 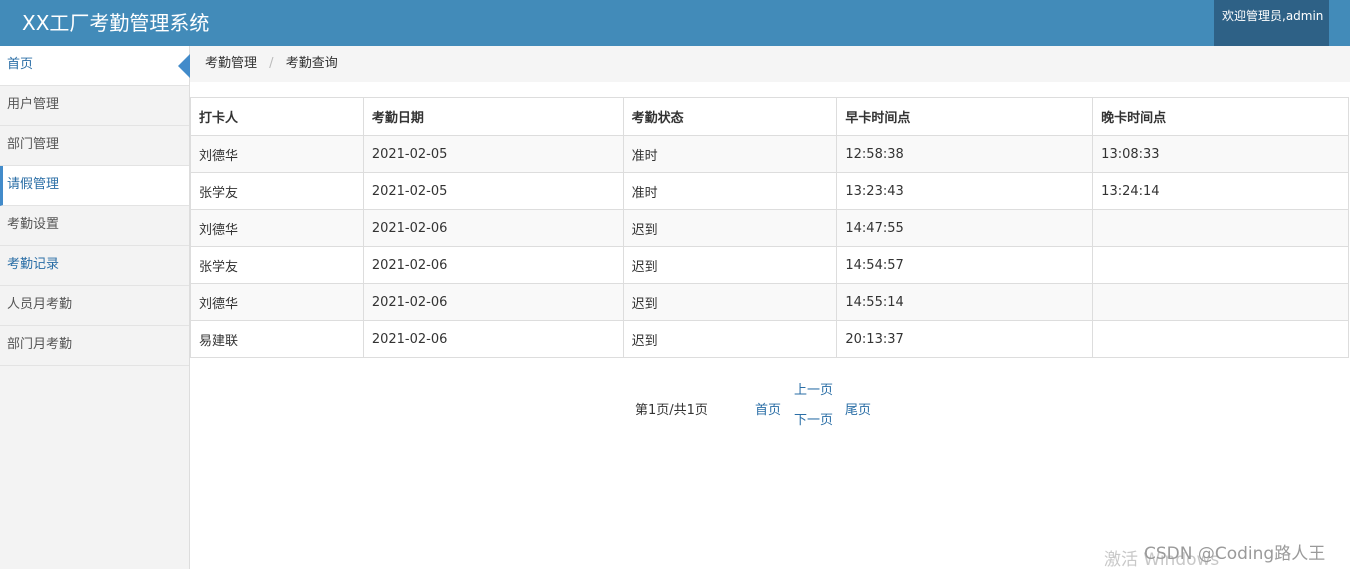 What do you see at coordinates (1220, 116) in the screenshot?
I see `column-header: 晚卡时间点` at bounding box center [1220, 116].